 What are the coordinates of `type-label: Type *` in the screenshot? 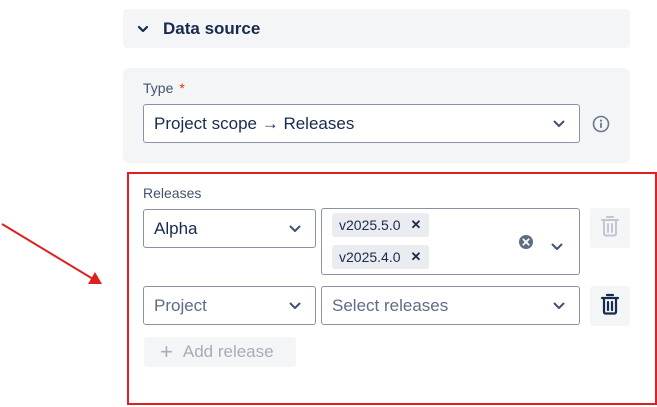 It's located at (164, 88).